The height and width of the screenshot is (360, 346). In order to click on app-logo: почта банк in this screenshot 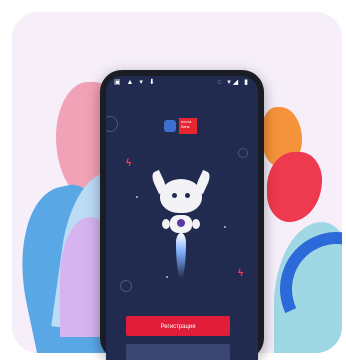, I will do `click(180, 126)`.